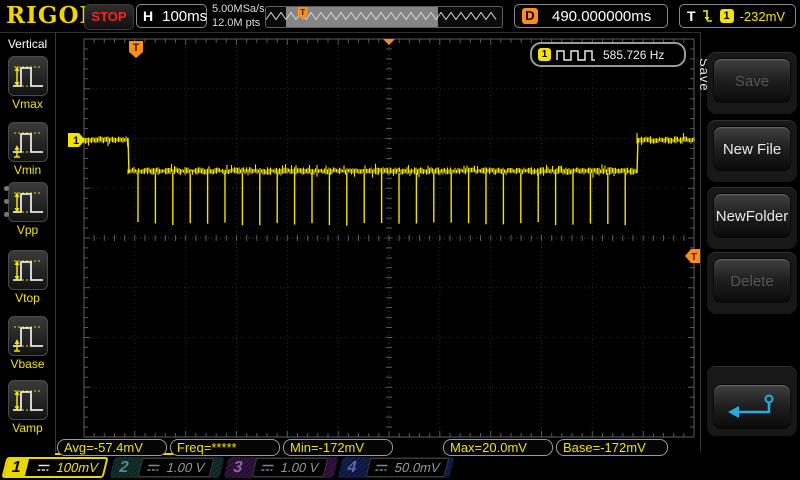 The height and width of the screenshot is (480, 800). I want to click on vamp-icon, so click(27, 400).